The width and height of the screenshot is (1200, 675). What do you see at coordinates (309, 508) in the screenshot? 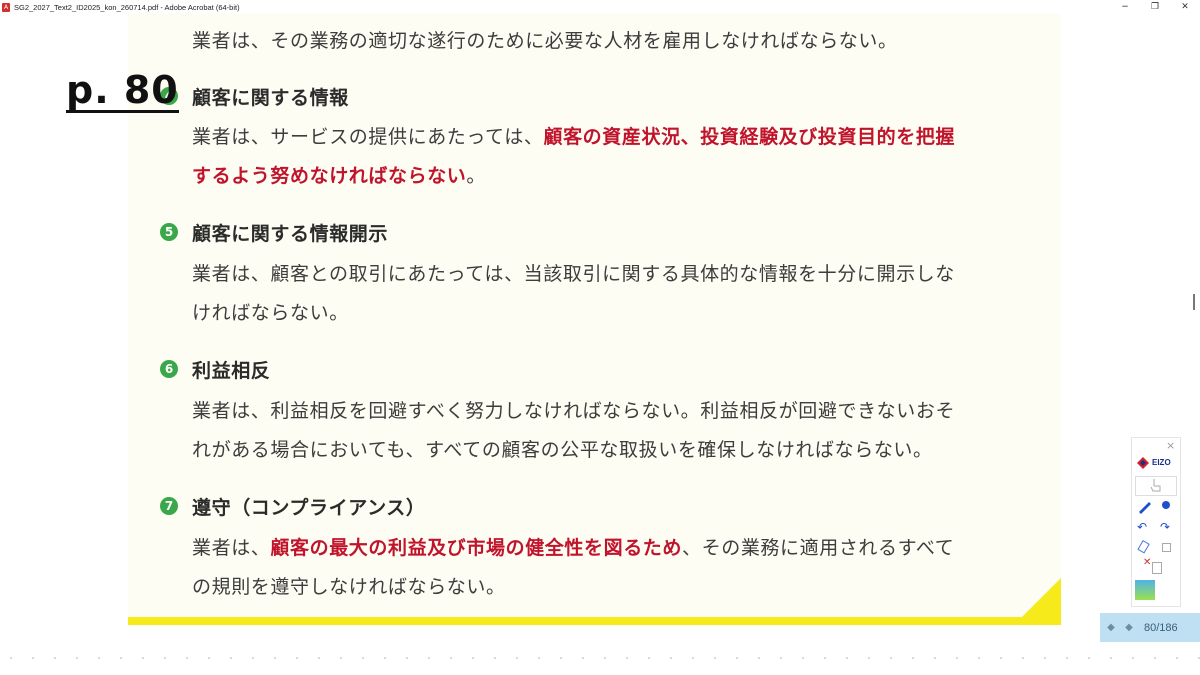
I see `section-heading-7: 遵守（コンプライアンス）` at bounding box center [309, 508].